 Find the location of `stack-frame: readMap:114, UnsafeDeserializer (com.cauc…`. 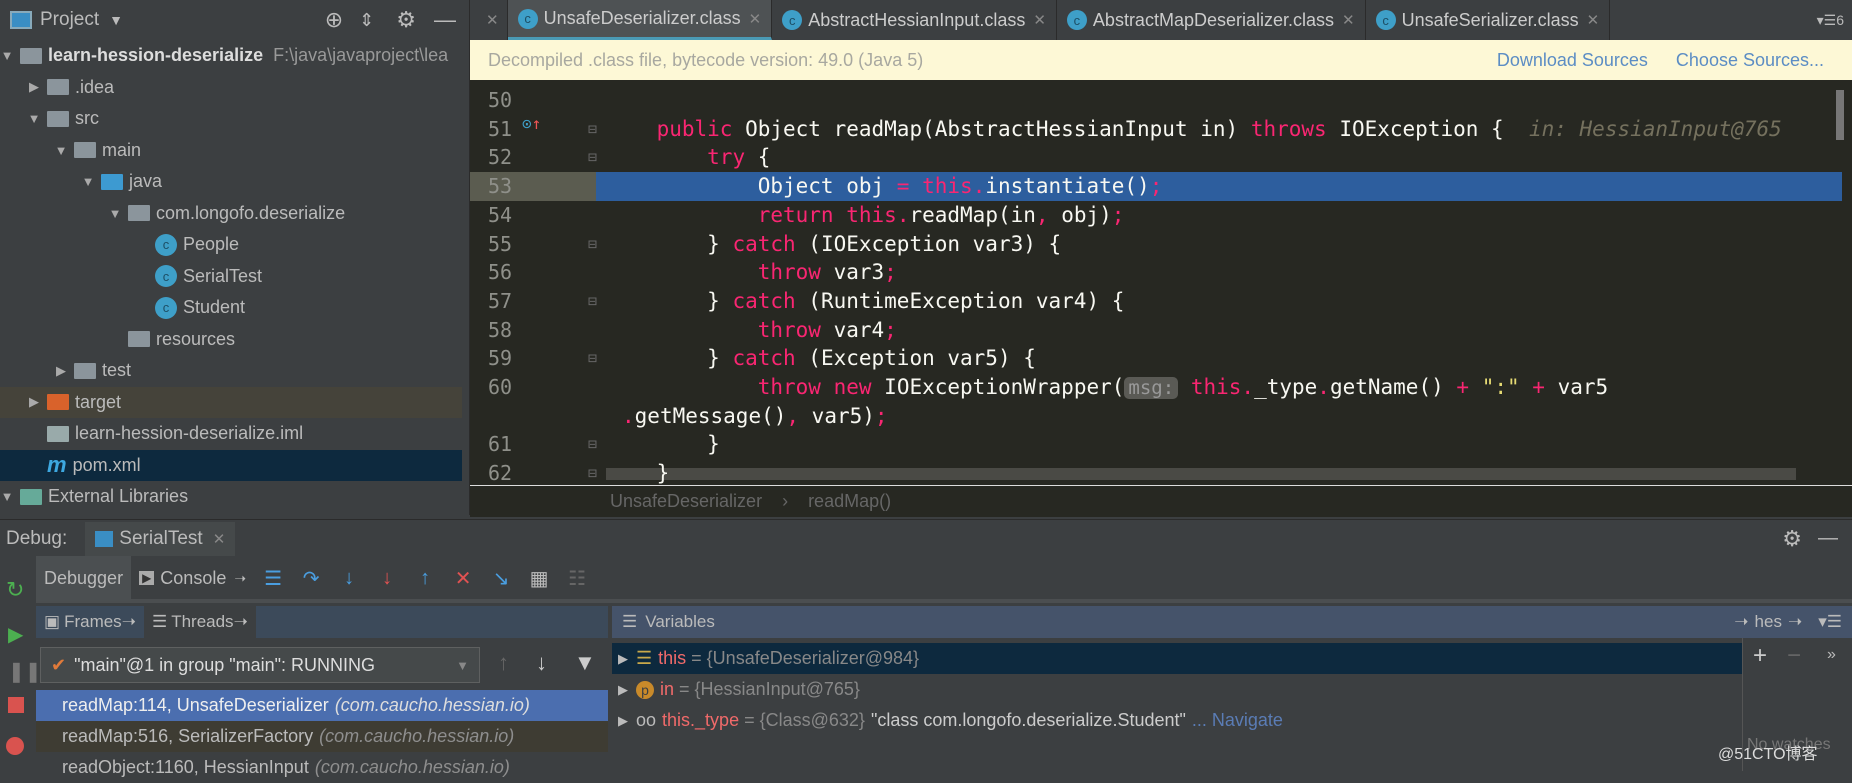

stack-frame: readMap:114, UnsafeDeserializer (com.cauc… is located at coordinates (322, 705).